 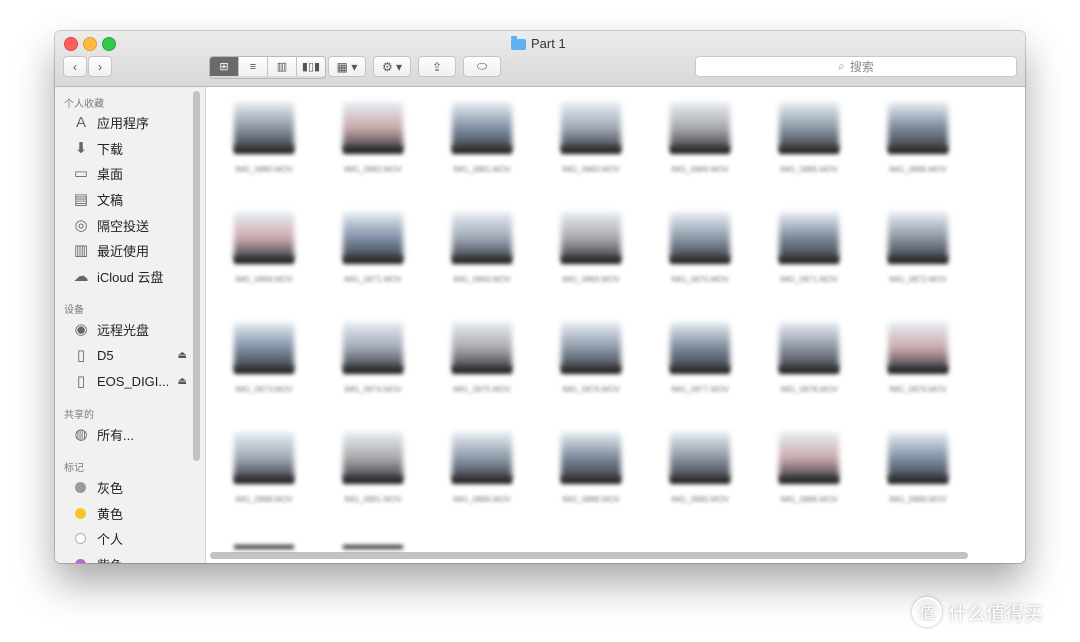 What do you see at coordinates (109, 44) in the screenshot?
I see `zoom-button` at bounding box center [109, 44].